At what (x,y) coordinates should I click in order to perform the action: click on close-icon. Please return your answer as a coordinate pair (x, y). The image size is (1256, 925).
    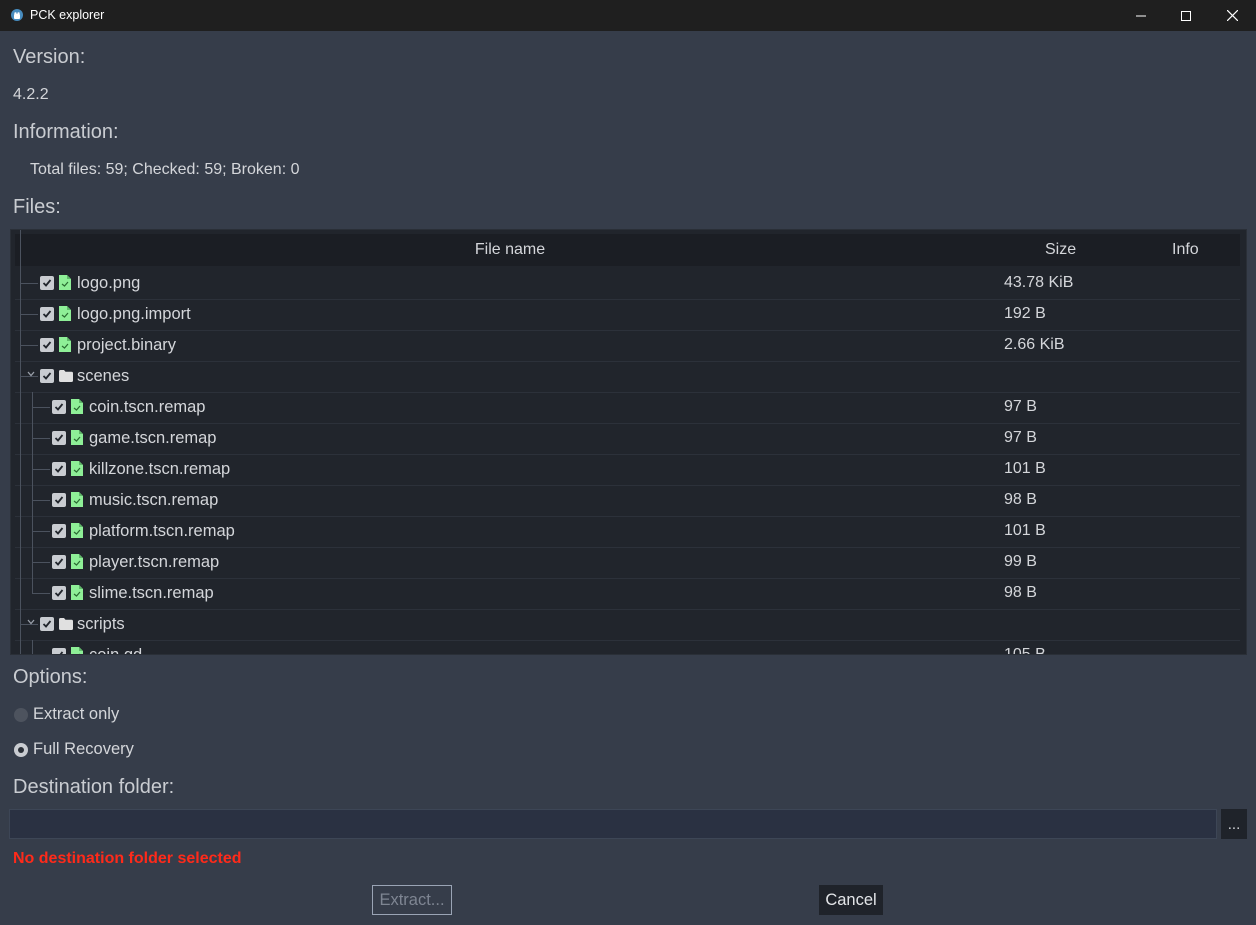
    Looking at the image, I should click on (1232, 15).